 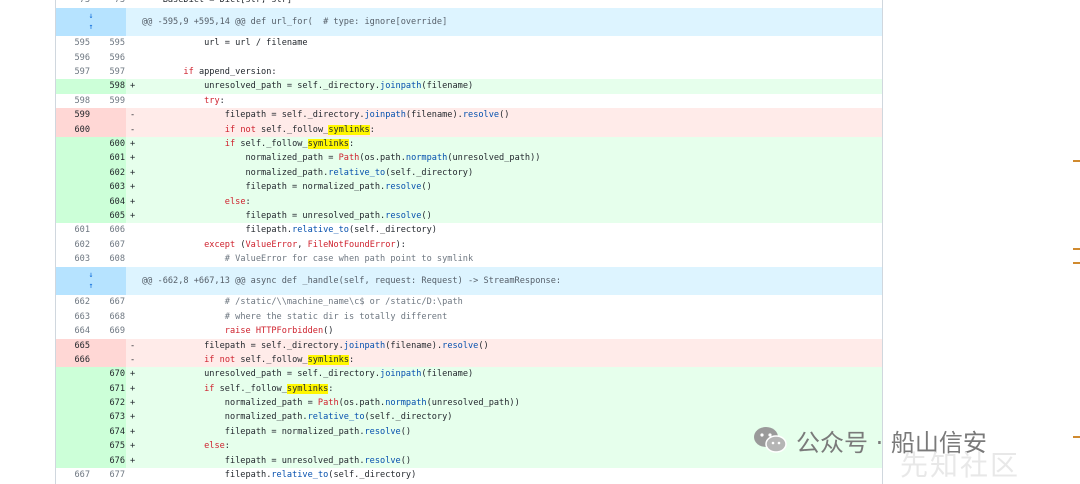 I want to click on new-line-number: 601, so click(x=108, y=158).